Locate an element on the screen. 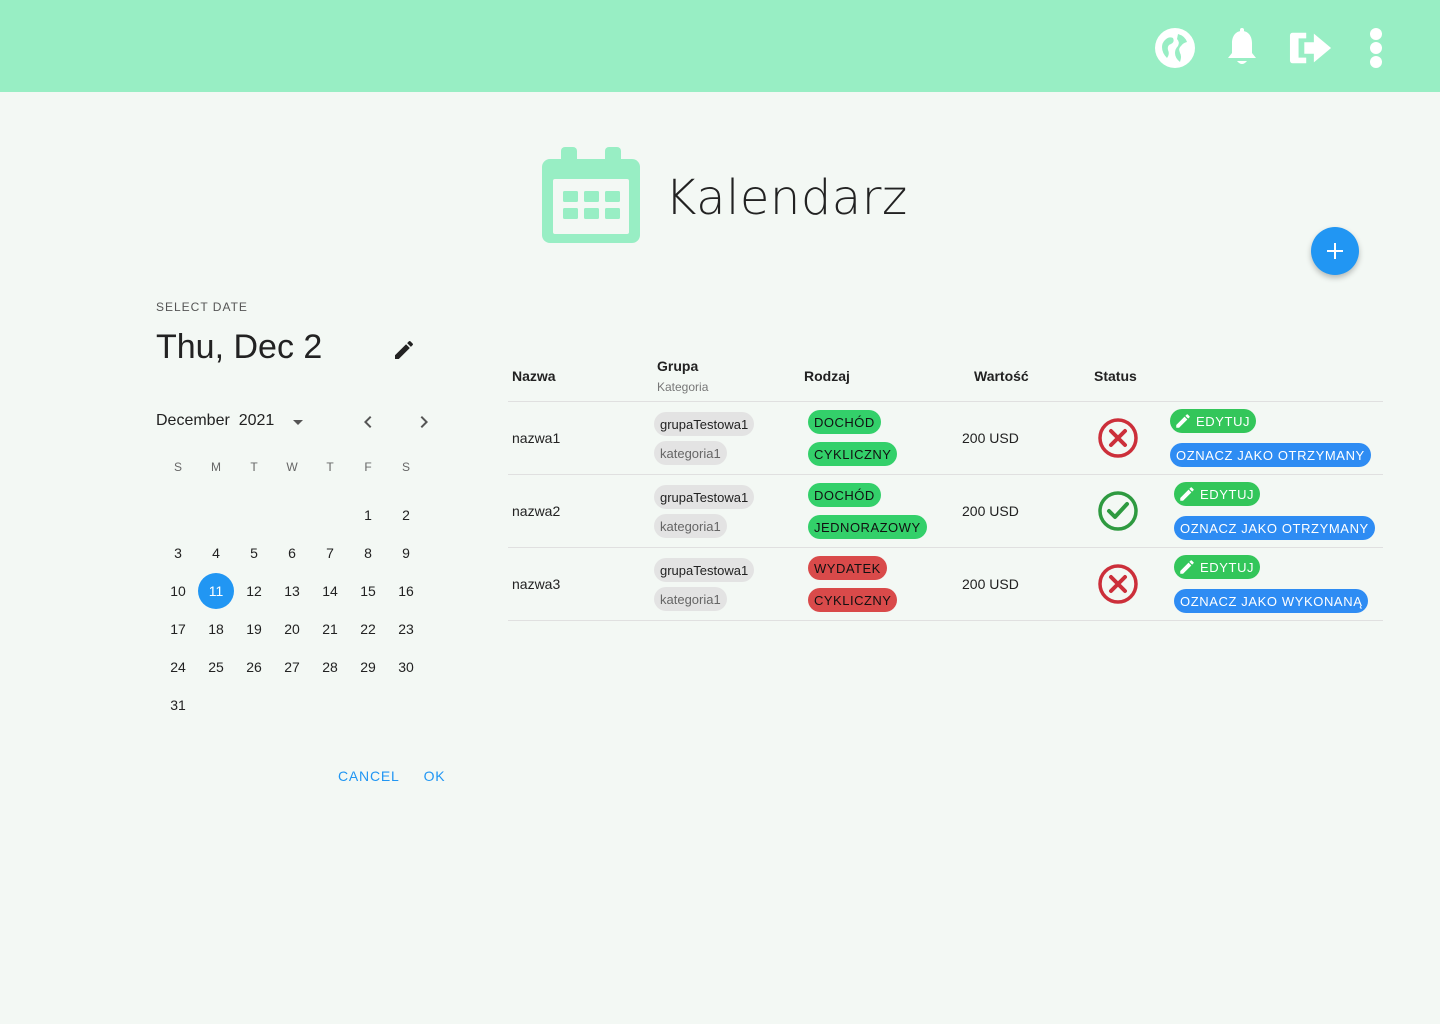  arrow-drop-down-icon is located at coordinates (298, 422).